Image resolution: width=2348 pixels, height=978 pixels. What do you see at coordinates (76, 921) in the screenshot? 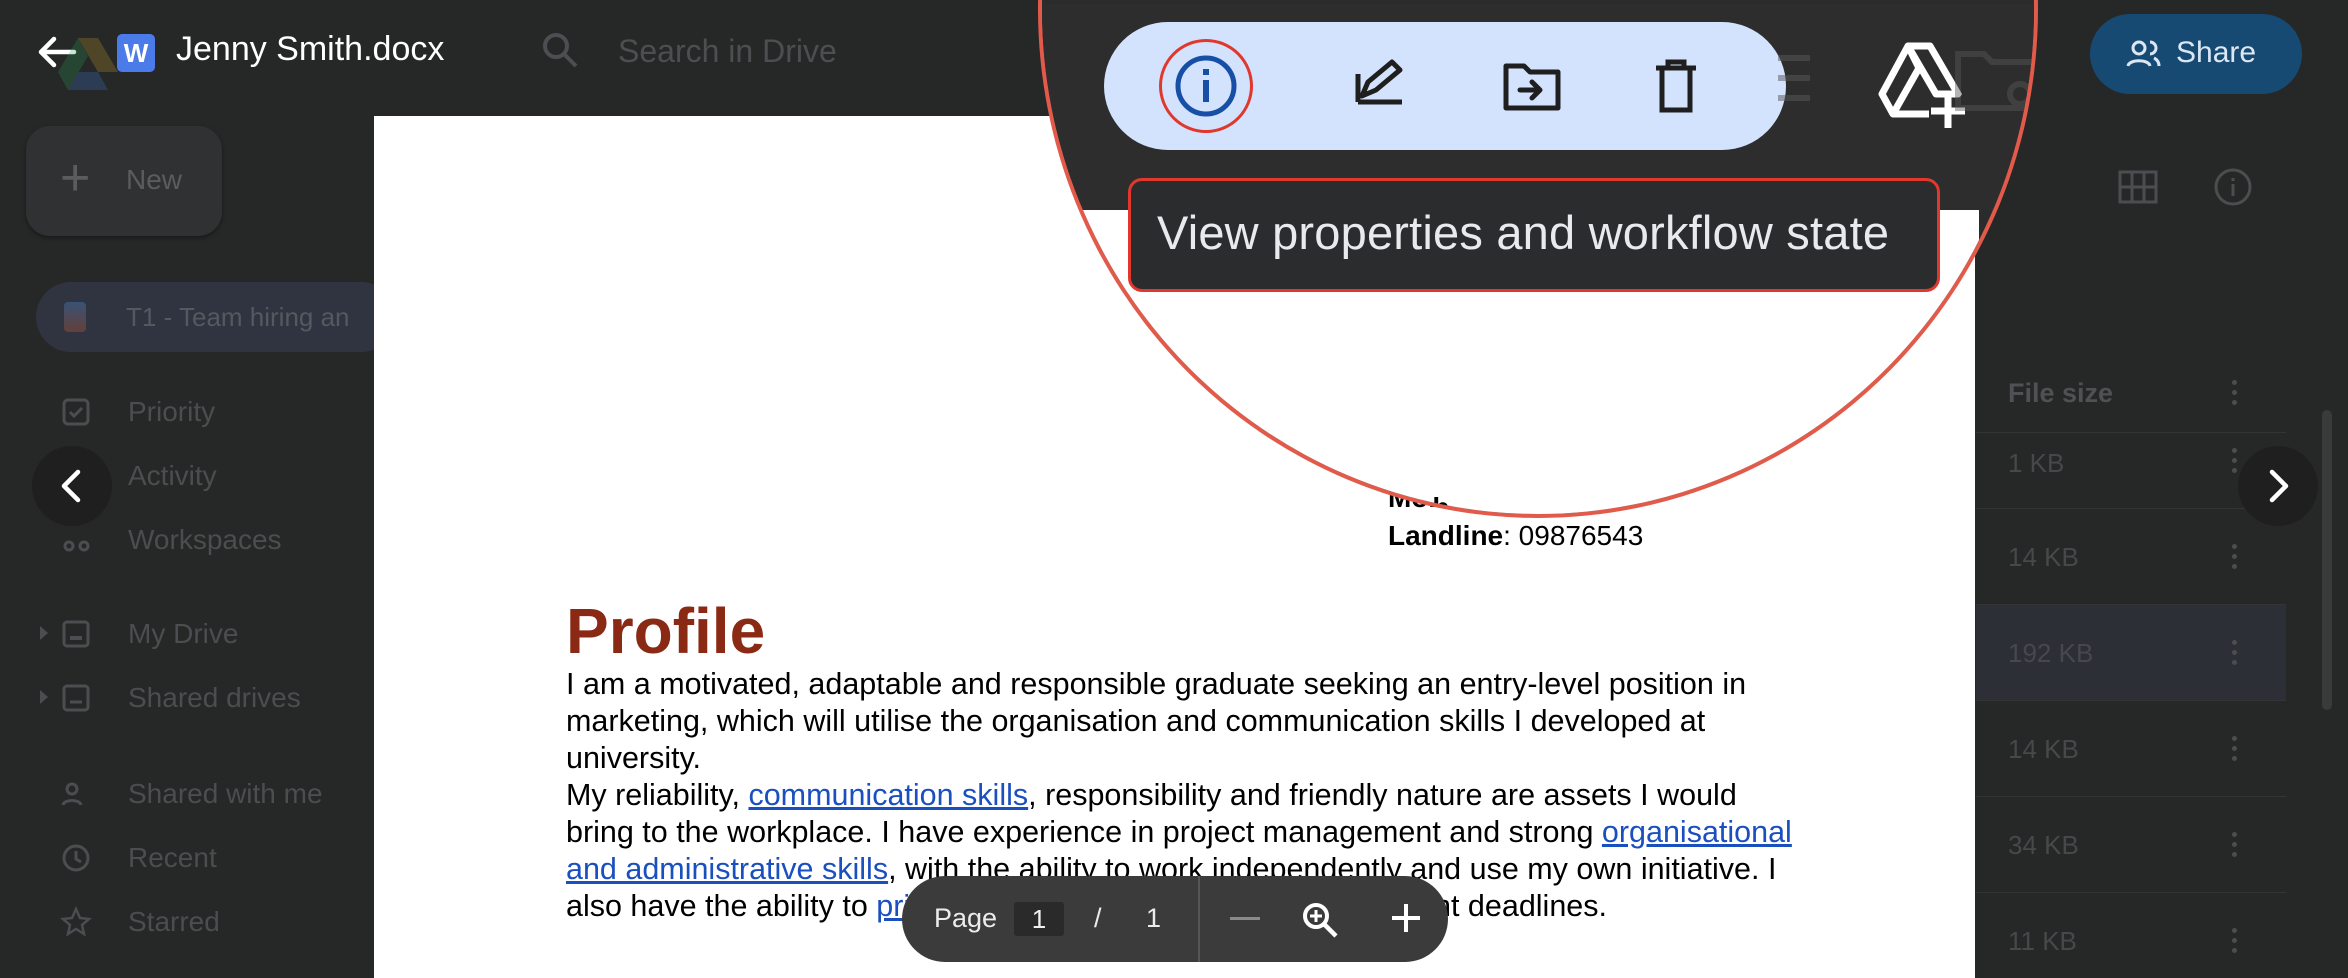
I see `star-icon` at bounding box center [76, 921].